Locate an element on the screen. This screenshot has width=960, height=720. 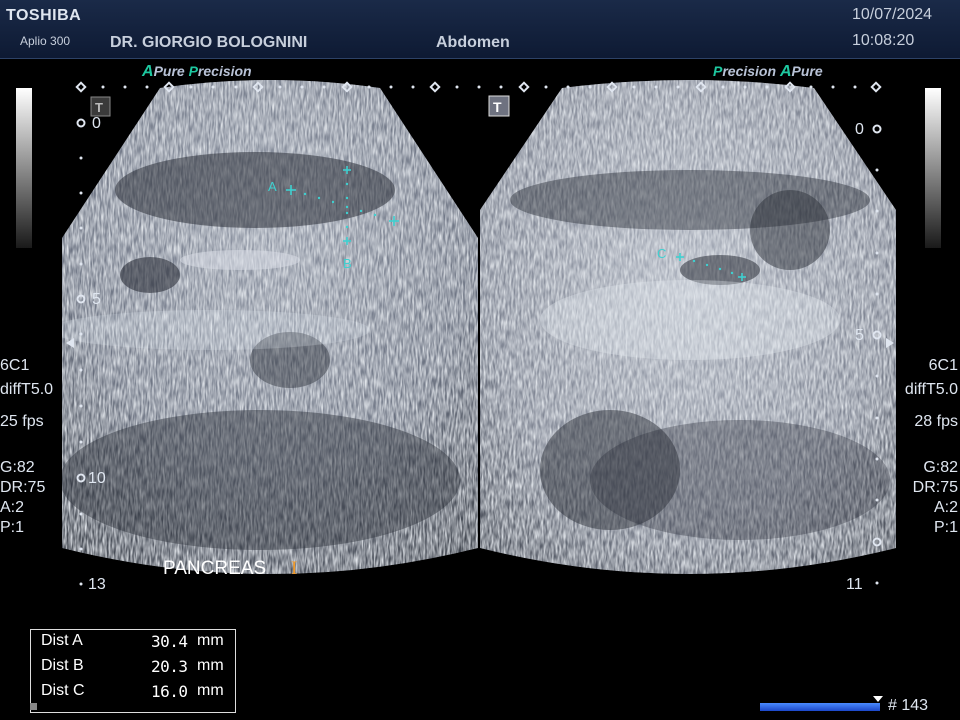
caliper-c-label: C is located at coordinates (661, 253).